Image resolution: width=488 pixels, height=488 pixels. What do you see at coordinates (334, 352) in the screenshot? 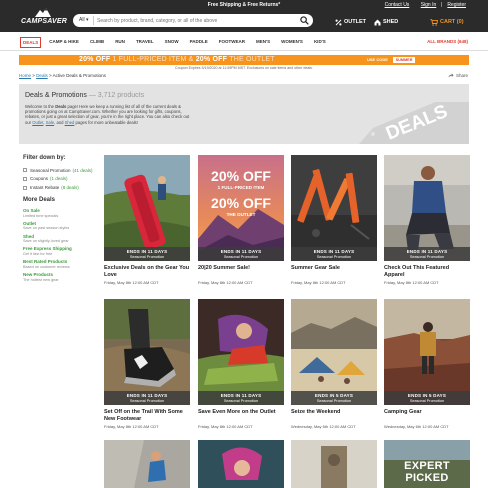
I see `deal-image-weekend` at bounding box center [334, 352].